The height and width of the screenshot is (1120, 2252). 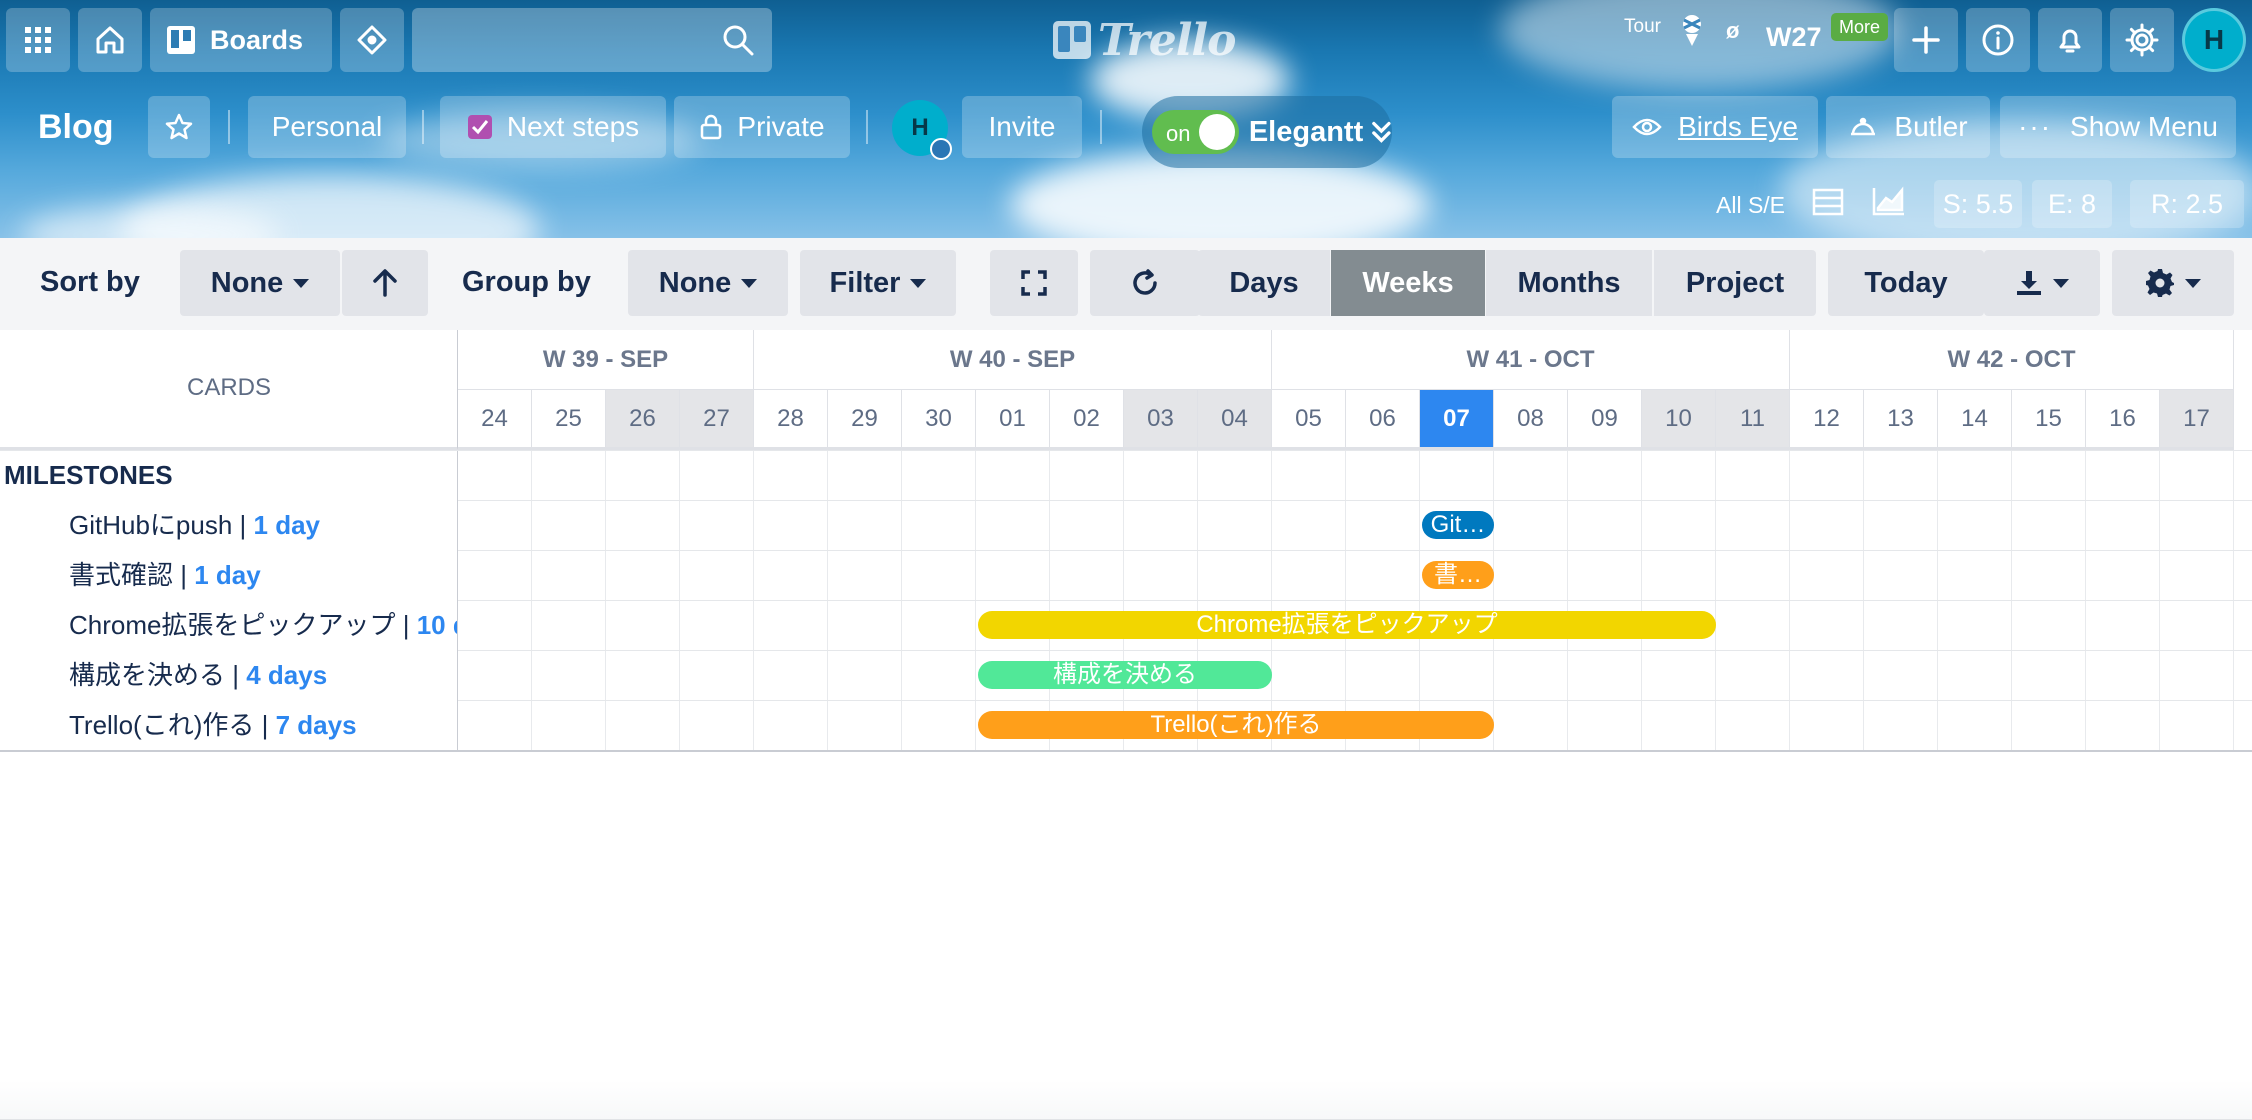 I want to click on birds-eye-button: Birds Eye, so click(x=1715, y=127).